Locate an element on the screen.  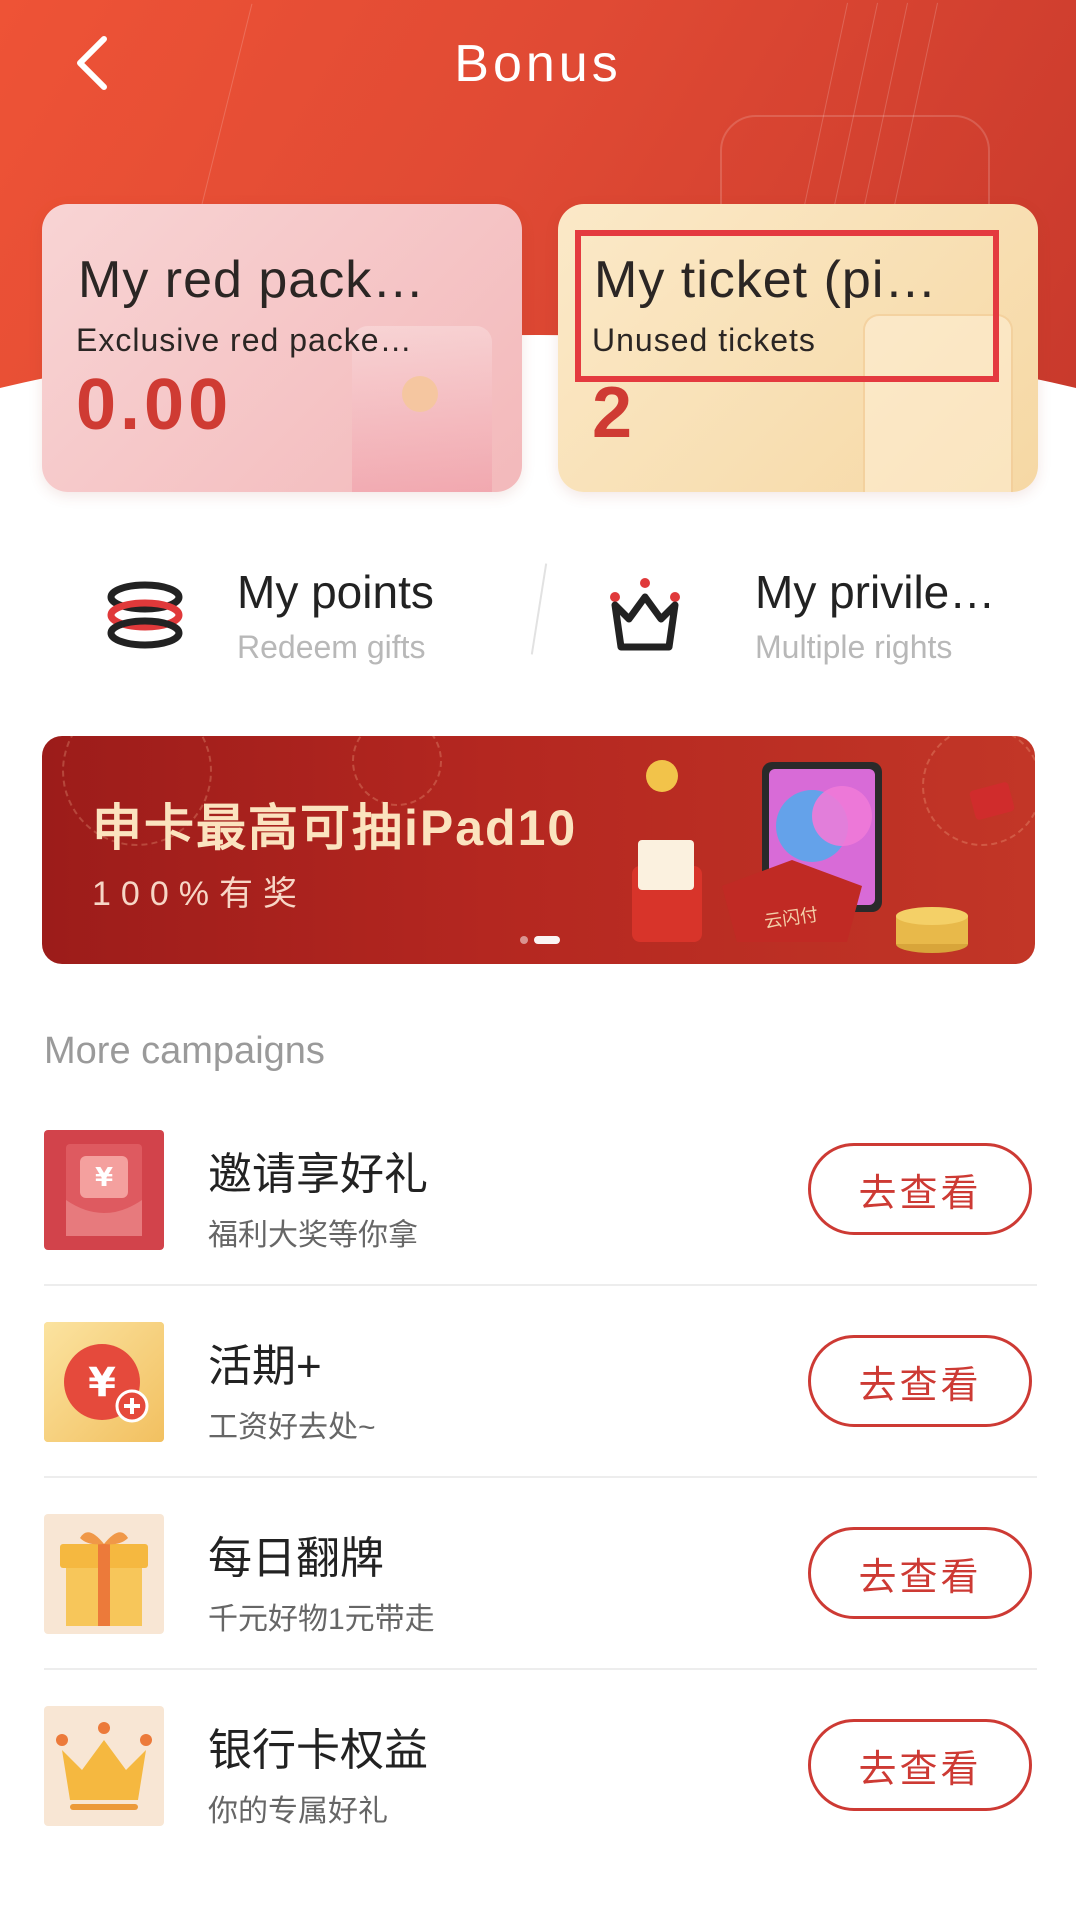
campaign-subtitle: 福利大奖等你拿 is located at coordinates (313, 1235).